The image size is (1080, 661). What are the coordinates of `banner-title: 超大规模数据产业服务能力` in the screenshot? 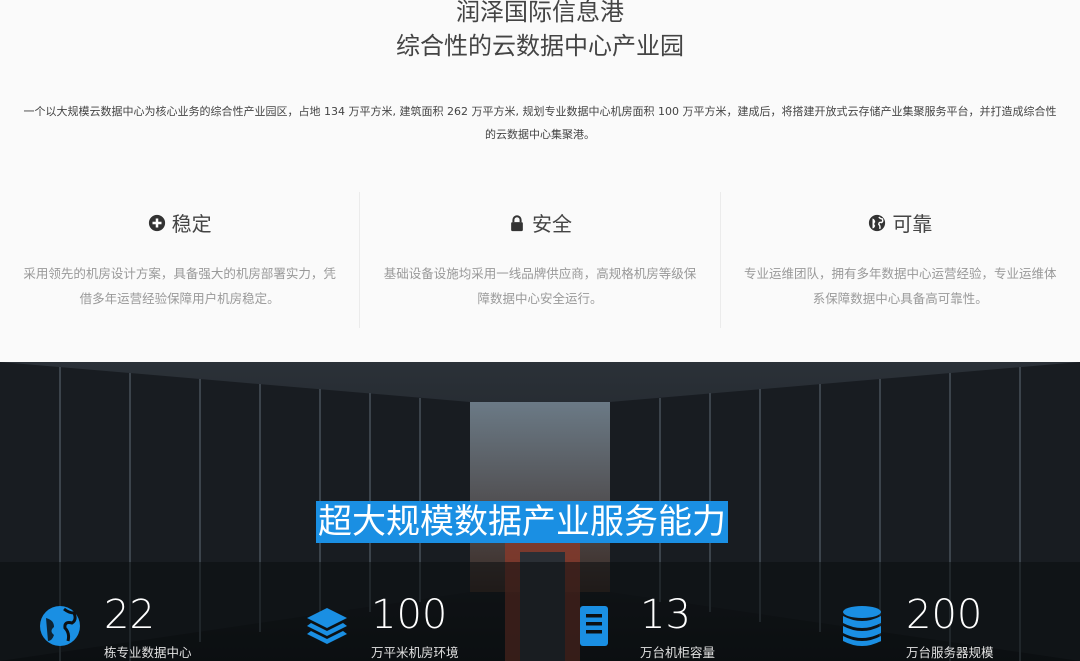 It's located at (522, 522).